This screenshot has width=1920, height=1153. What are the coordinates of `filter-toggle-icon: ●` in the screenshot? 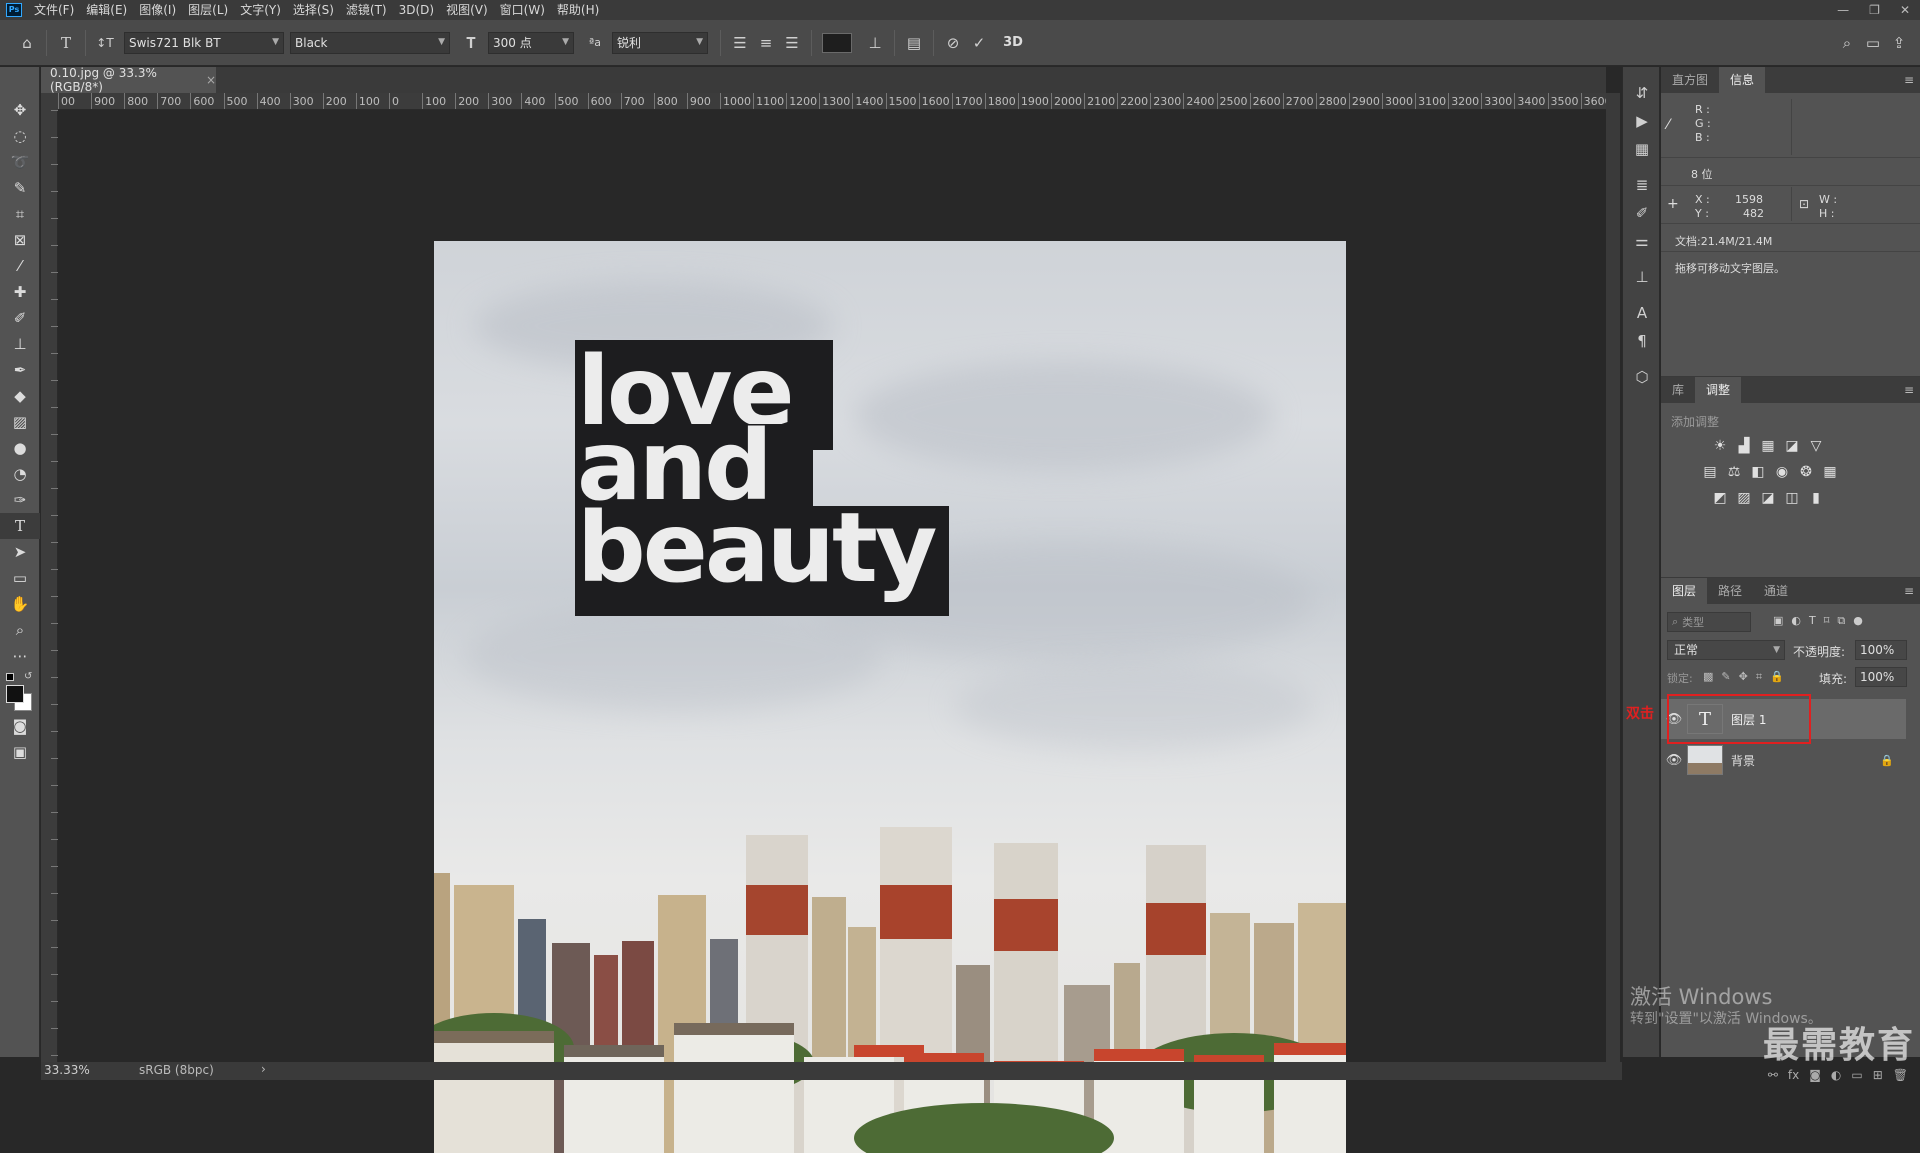 It's located at (1858, 621).